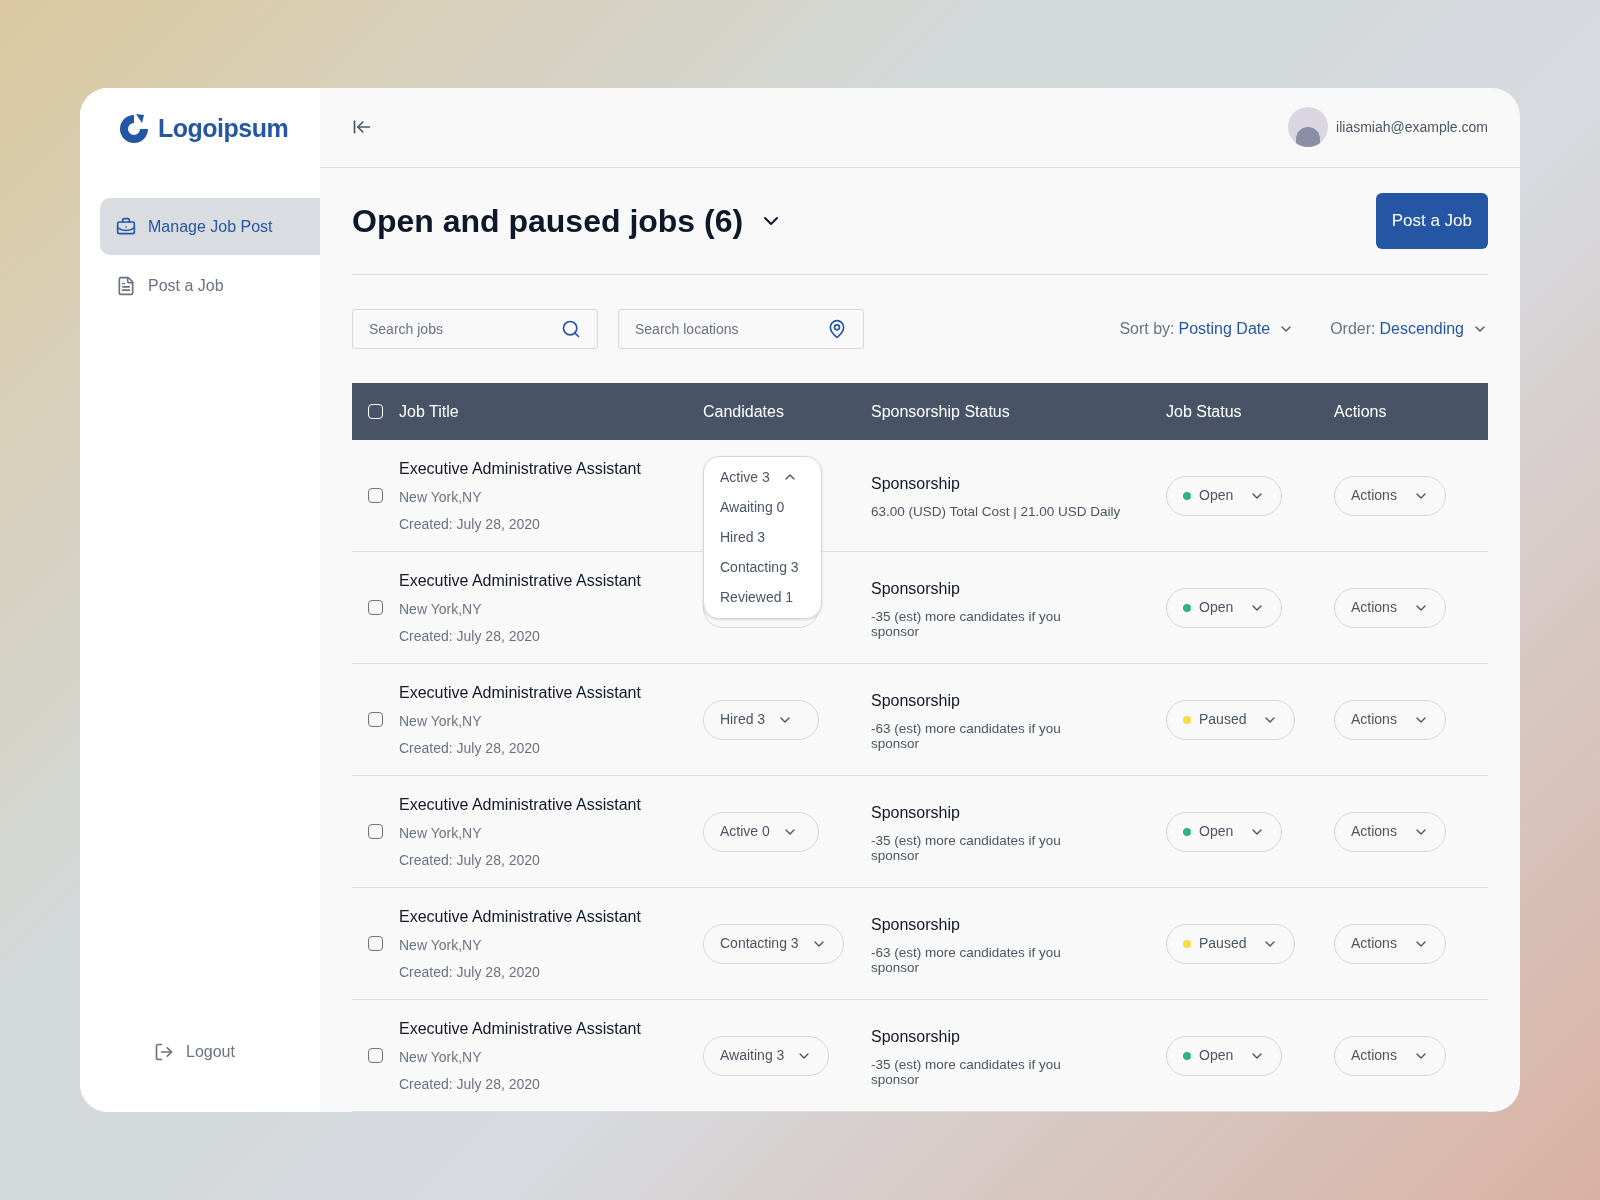  I want to click on column-header: Sponsorship Status, so click(941, 411).